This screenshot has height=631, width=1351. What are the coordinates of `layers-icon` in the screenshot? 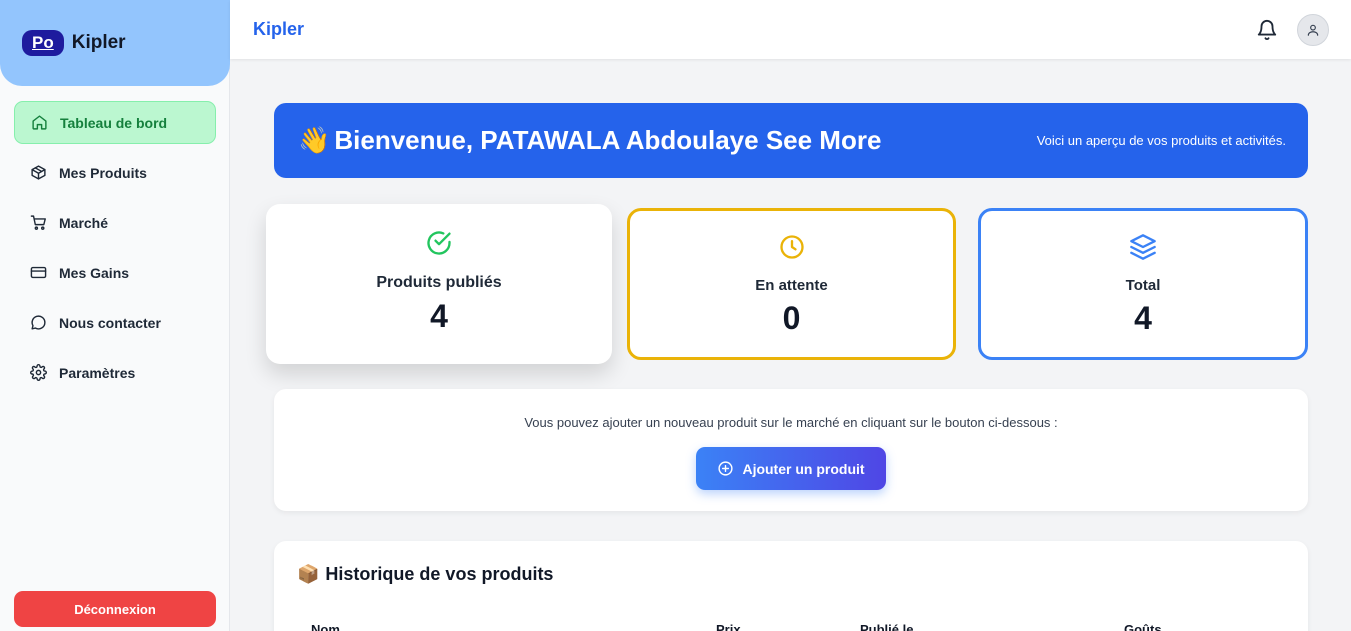 It's located at (1143, 247).